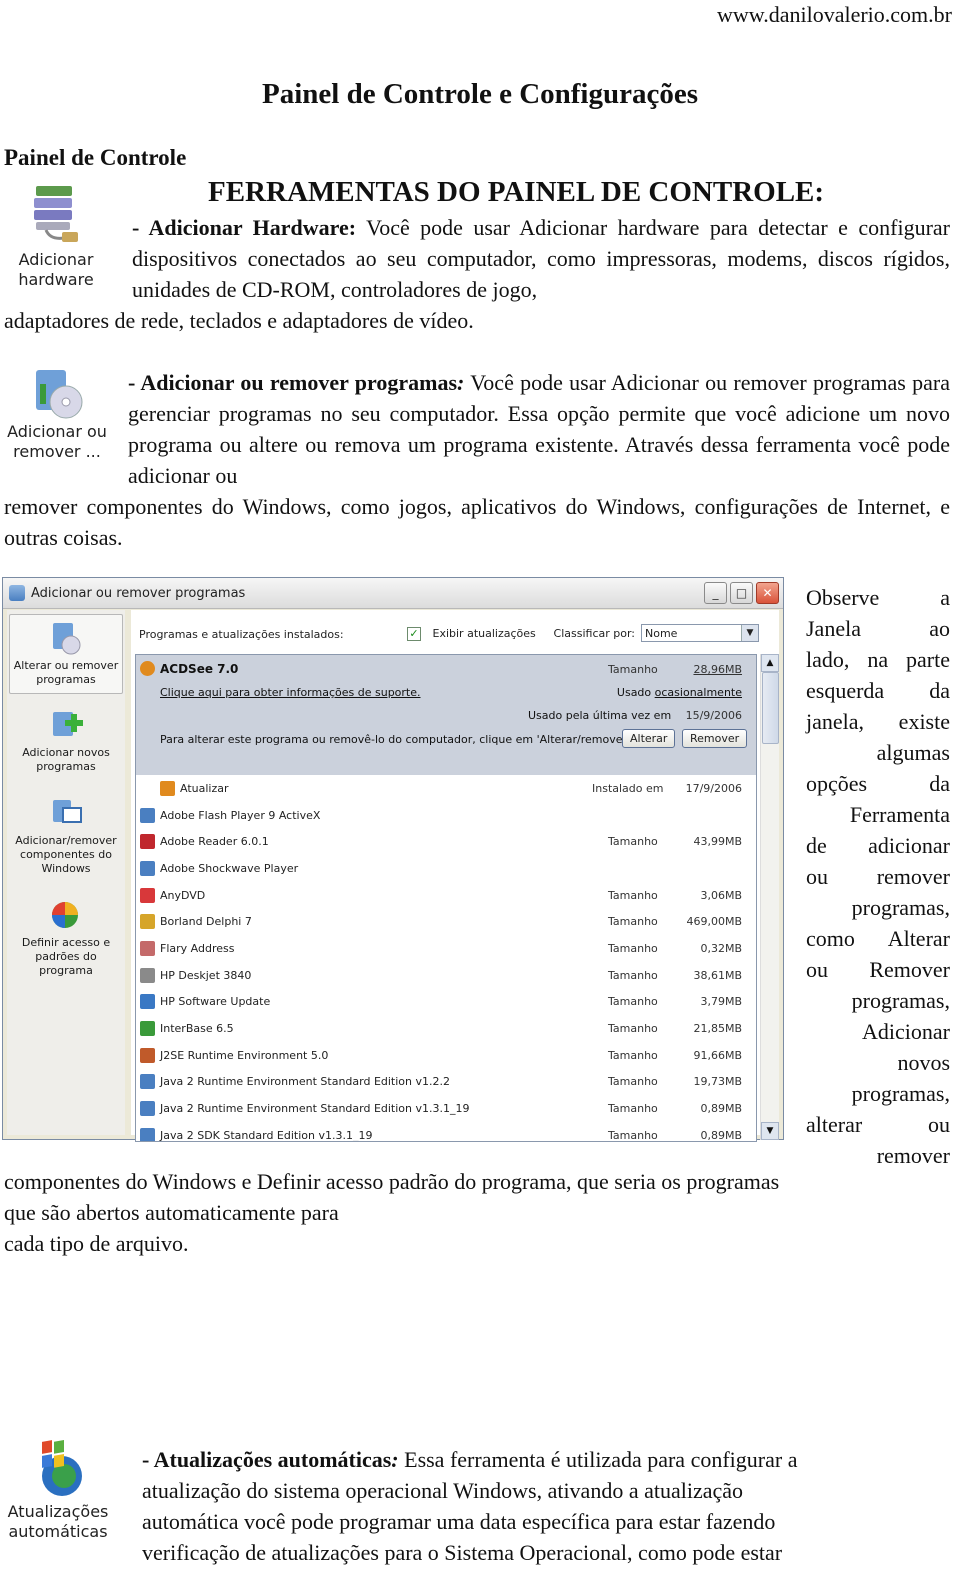 Image resolution: width=960 pixels, height=1582 pixels. What do you see at coordinates (393, 593) in the screenshot?
I see `window-titlebar: Adicionar ou remover programas _ □ ✕` at bounding box center [393, 593].